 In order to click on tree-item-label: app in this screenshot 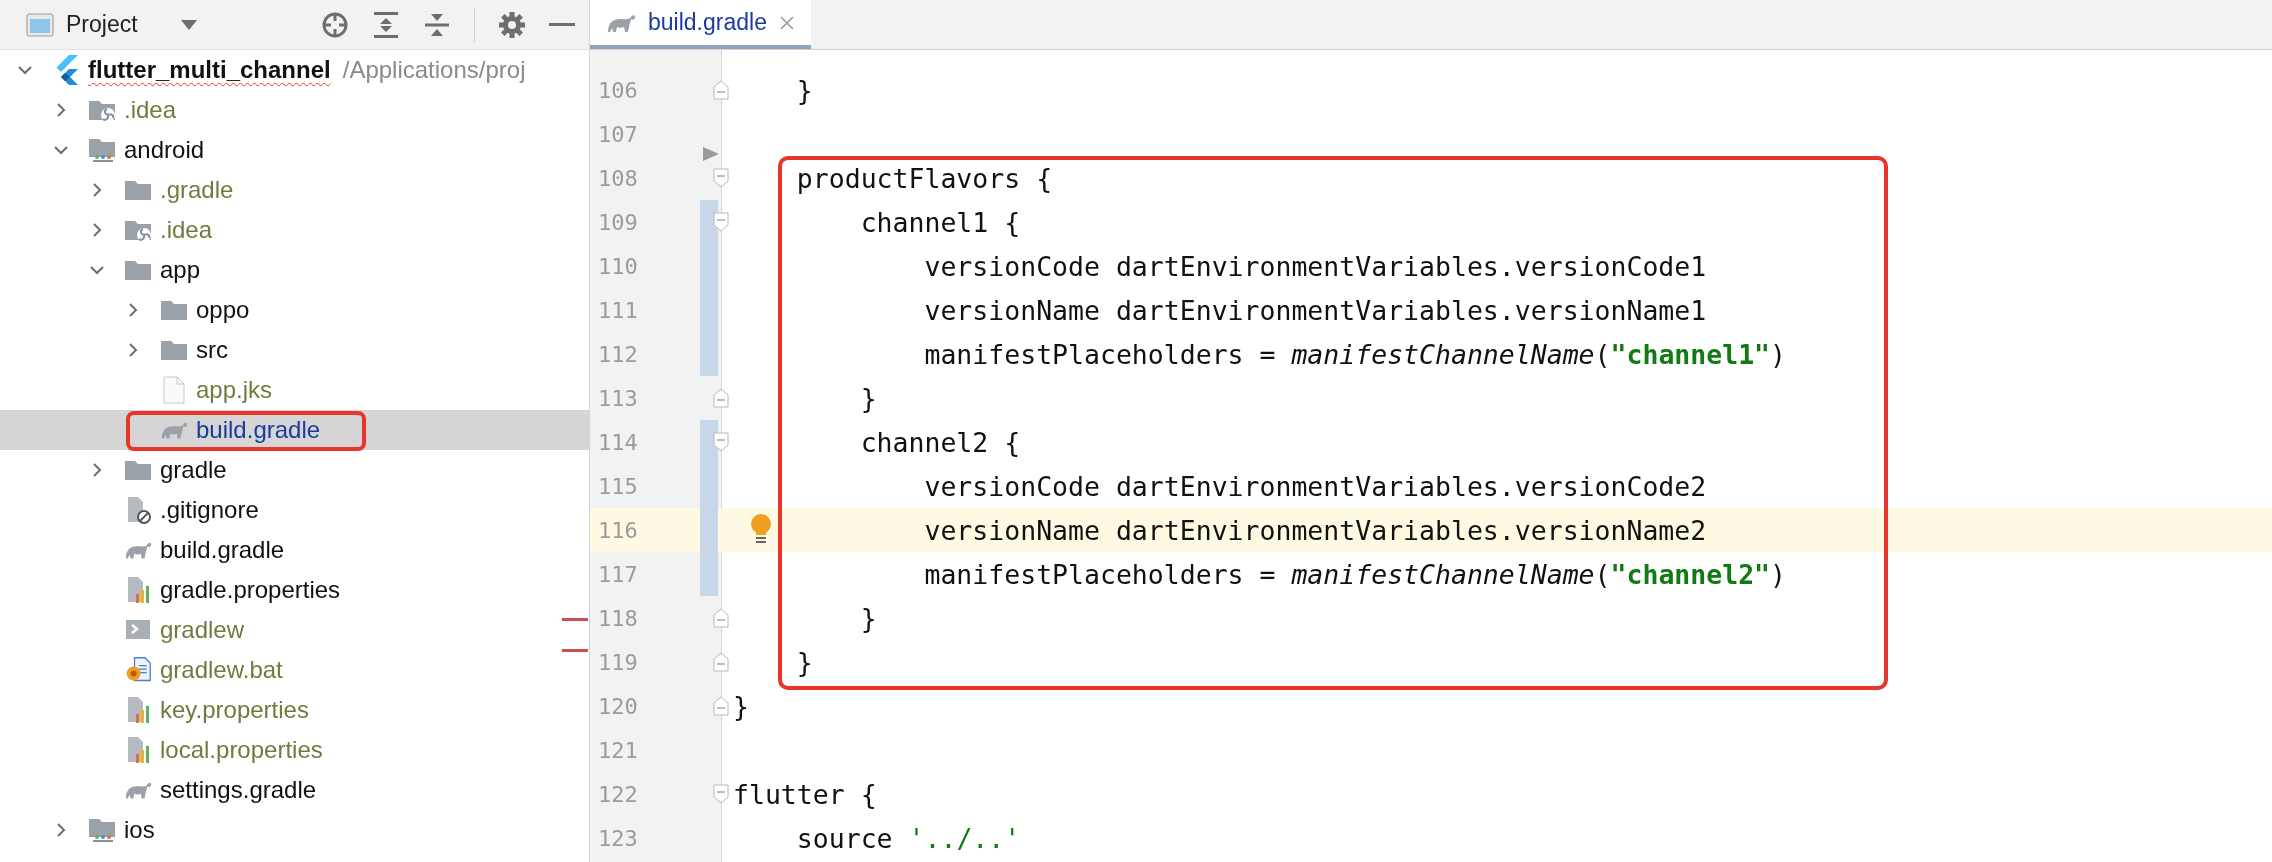, I will do `click(180, 270)`.